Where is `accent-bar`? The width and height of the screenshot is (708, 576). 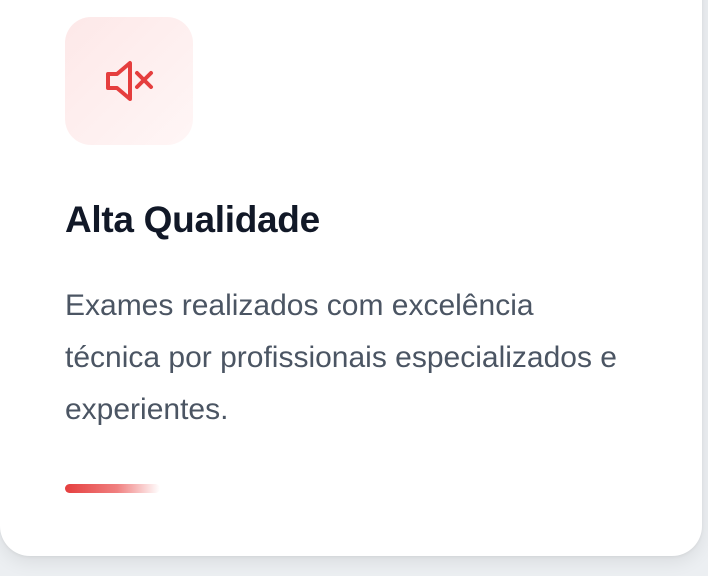
accent-bar is located at coordinates (112, 488).